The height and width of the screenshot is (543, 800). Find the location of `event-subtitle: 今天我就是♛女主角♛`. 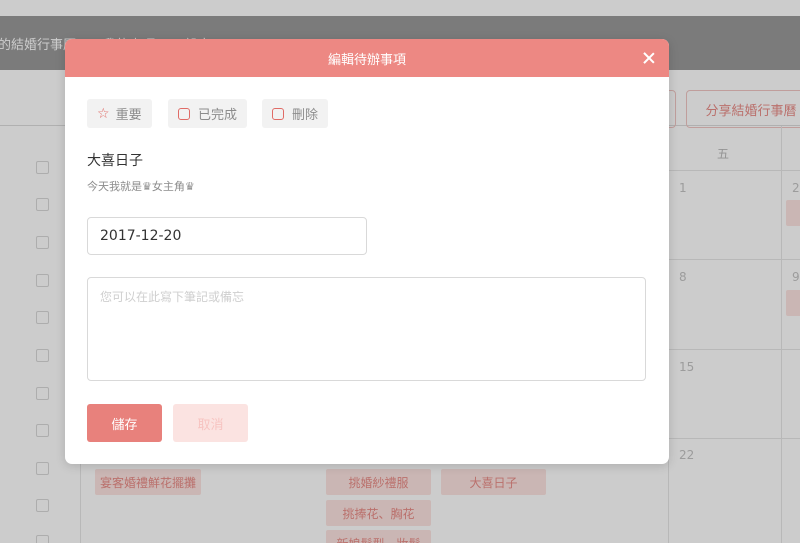

event-subtitle: 今天我就是♛女主角♛ is located at coordinates (141, 186).